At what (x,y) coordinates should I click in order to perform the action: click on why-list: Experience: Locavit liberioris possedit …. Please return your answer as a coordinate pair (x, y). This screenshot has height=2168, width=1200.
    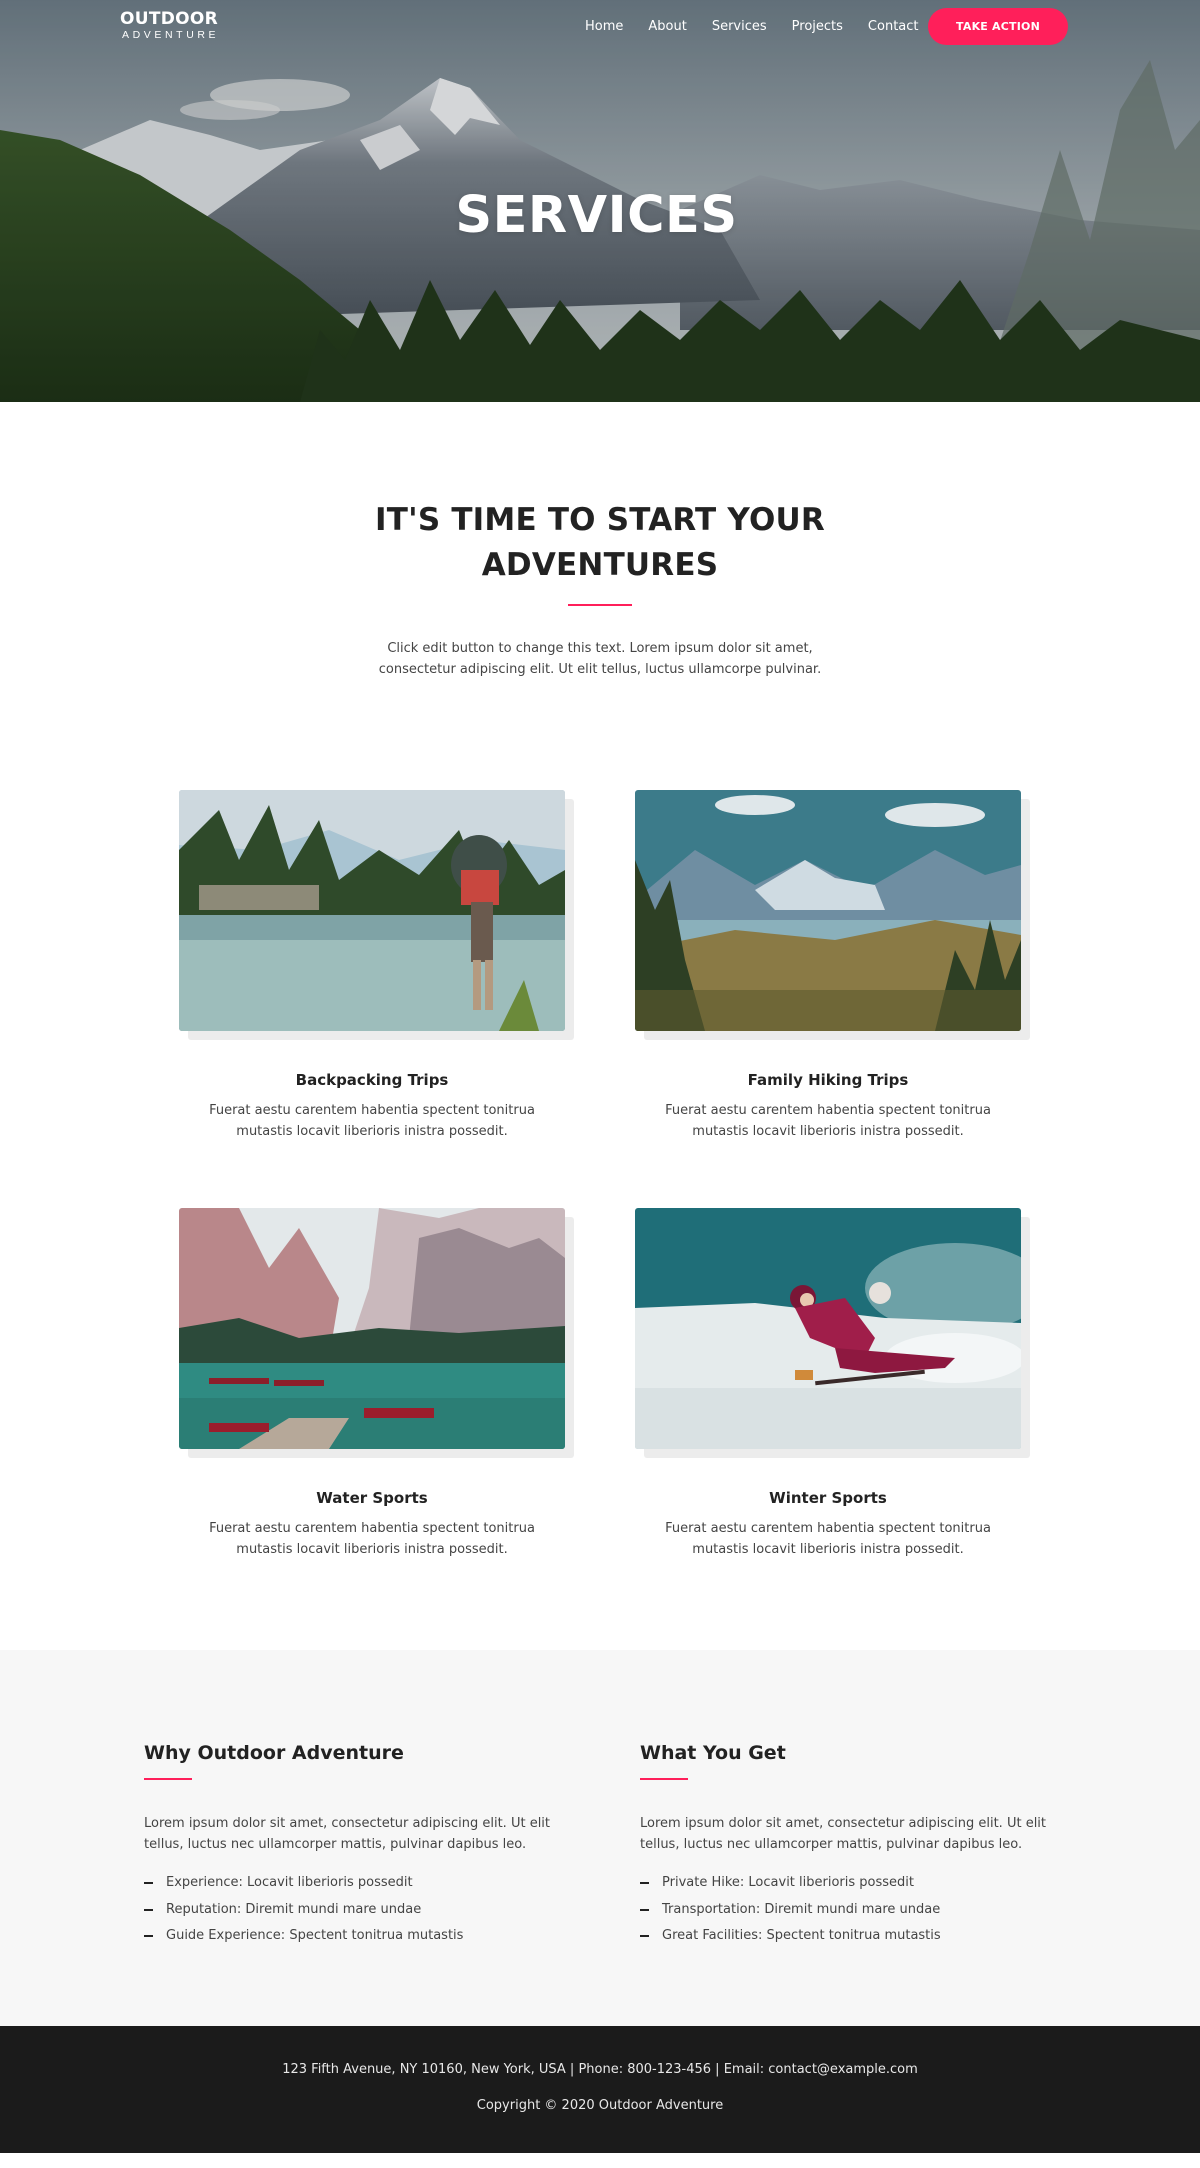
    Looking at the image, I should click on (364, 1910).